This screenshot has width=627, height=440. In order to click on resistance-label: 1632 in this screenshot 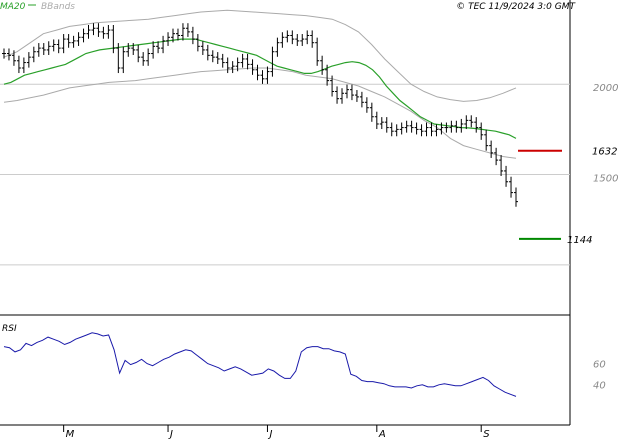, I will do `click(604, 152)`.